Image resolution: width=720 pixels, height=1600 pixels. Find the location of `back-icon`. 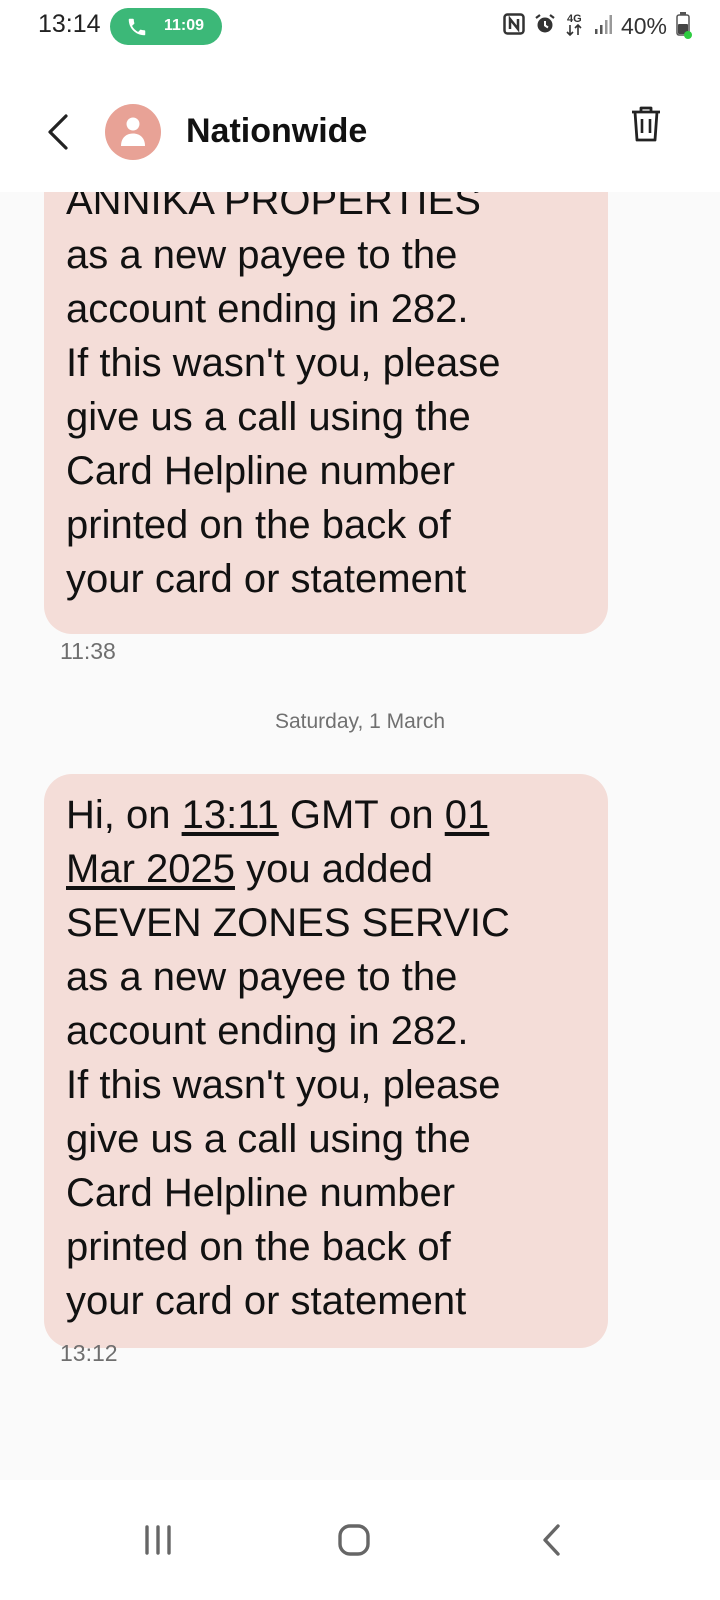

back-icon is located at coordinates (551, 1540).